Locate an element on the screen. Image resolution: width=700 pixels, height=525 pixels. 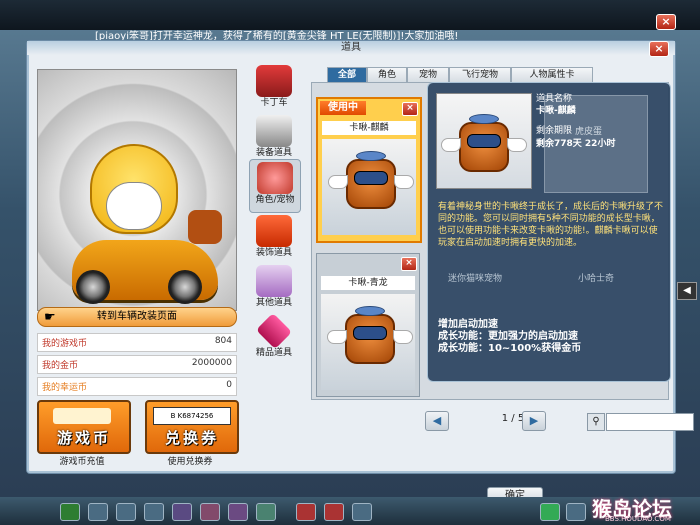
money-value: 804 is located at coordinates (223, 341).